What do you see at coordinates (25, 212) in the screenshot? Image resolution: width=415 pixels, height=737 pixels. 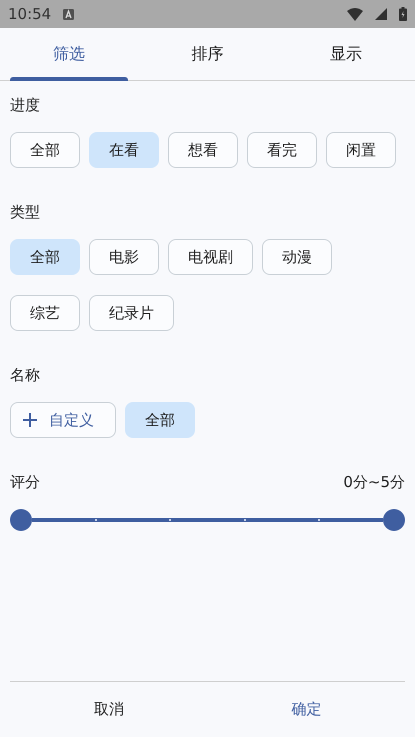 I see `section-title: 类型` at bounding box center [25, 212].